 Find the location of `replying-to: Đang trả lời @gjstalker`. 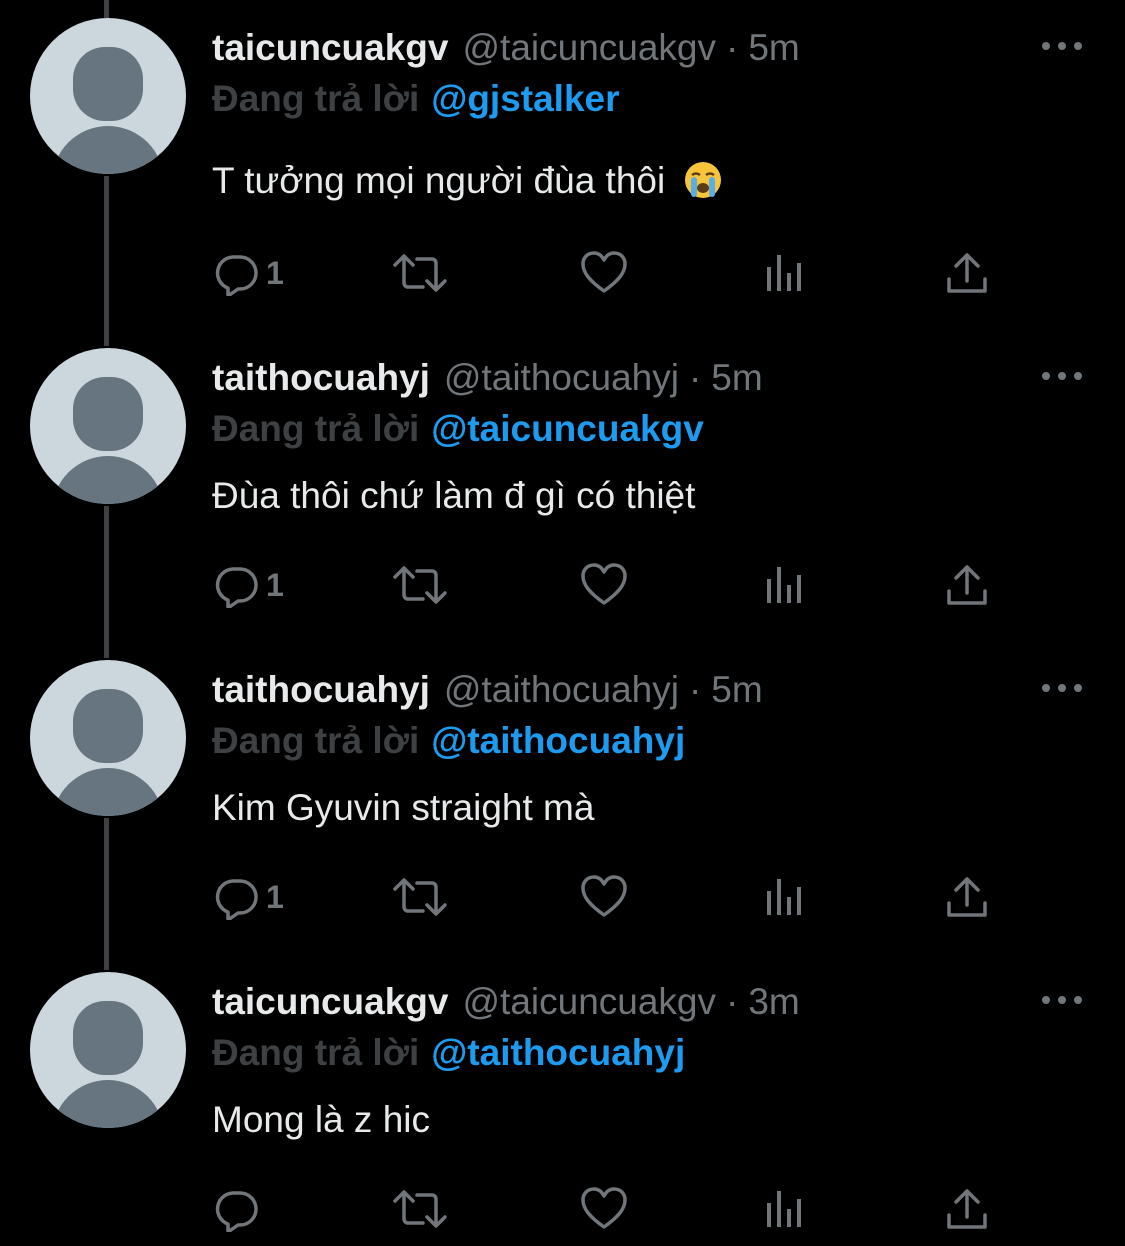

replying-to: Đang trả lời @gjstalker is located at coordinates (416, 99).